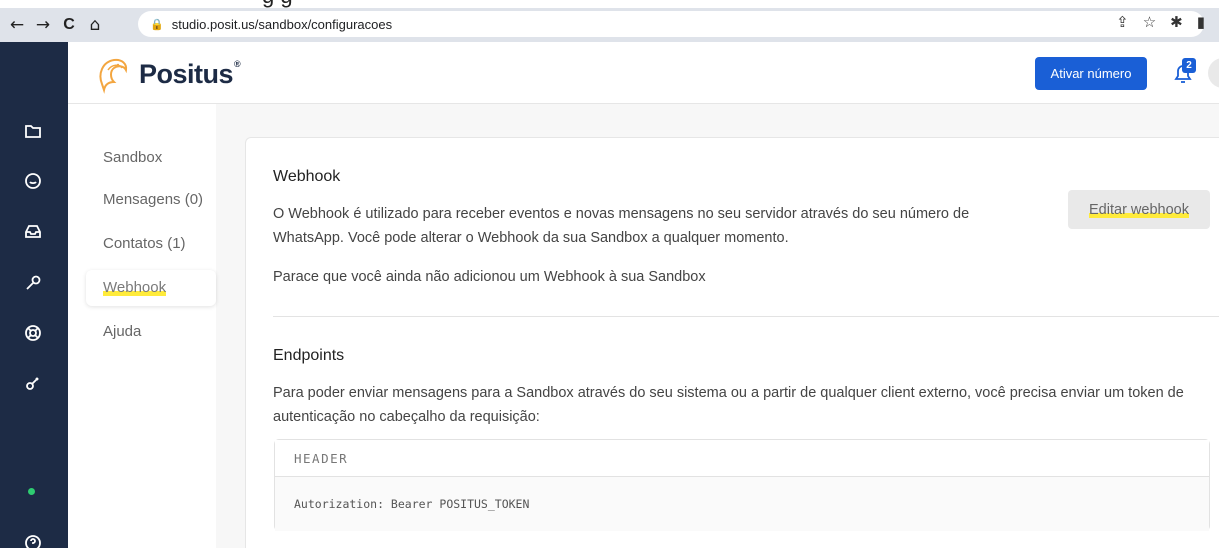 The width and height of the screenshot is (1219, 548). What do you see at coordinates (406, 417) in the screenshot?
I see `endpoints-description-line2: autenticação no cabeçalho da requisição:` at bounding box center [406, 417].